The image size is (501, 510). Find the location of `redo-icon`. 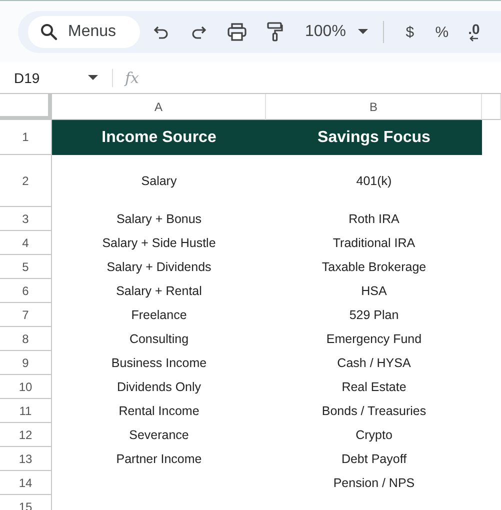

redo-icon is located at coordinates (199, 32).